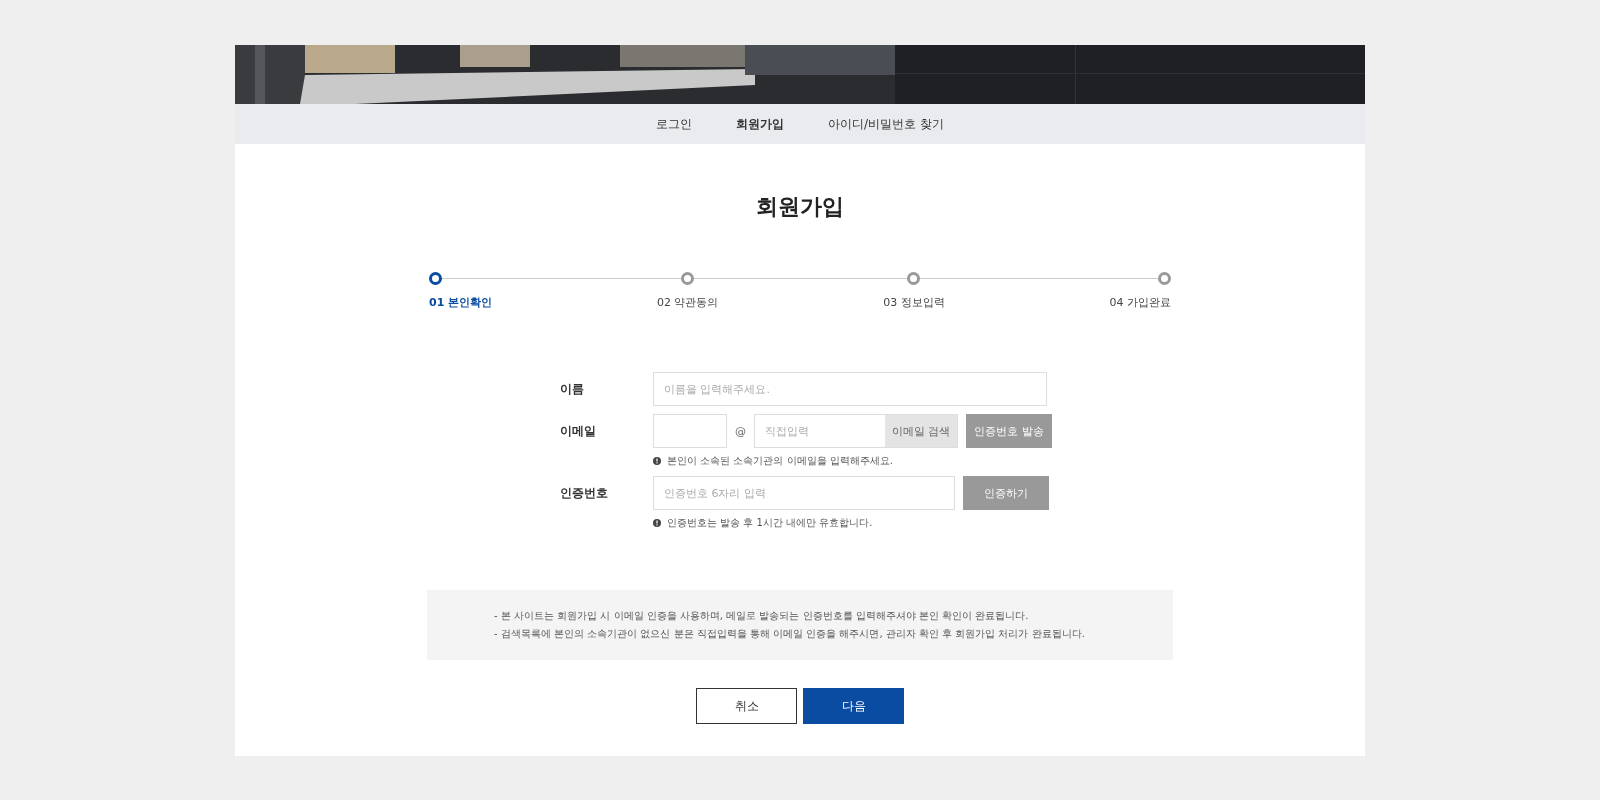  I want to click on field-label: 이메일, so click(578, 431).